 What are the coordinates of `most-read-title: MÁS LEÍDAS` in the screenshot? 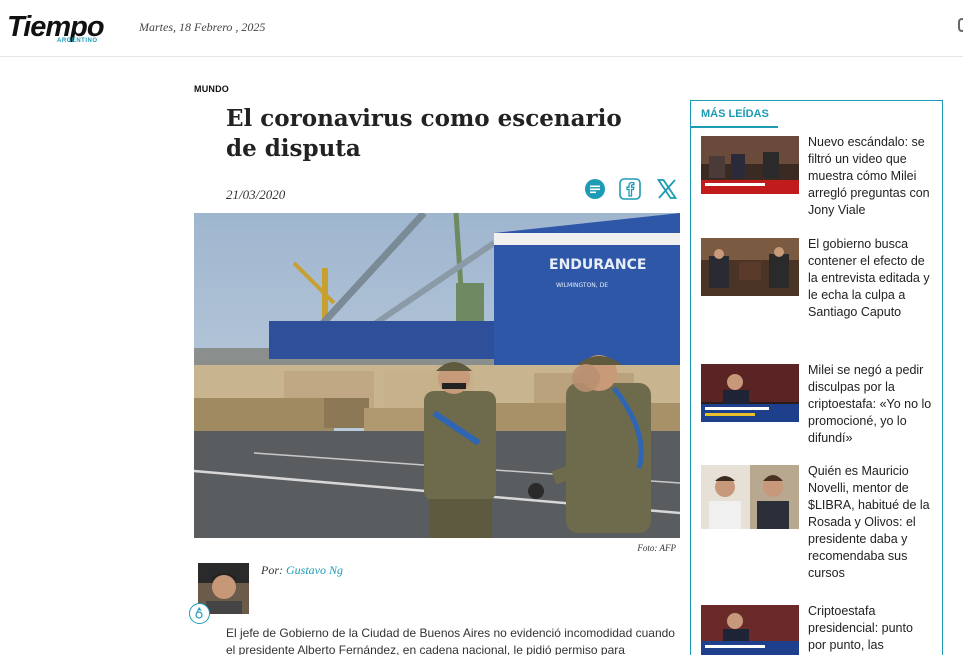 It's located at (735, 114).